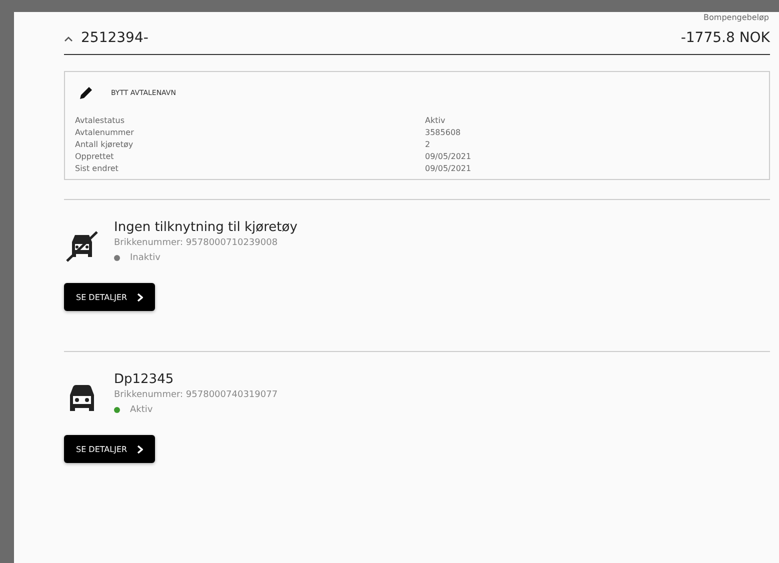 This screenshot has height=563, width=779. Describe the element at coordinates (144, 379) in the screenshot. I see `vehicle-title: Dp12345` at that location.